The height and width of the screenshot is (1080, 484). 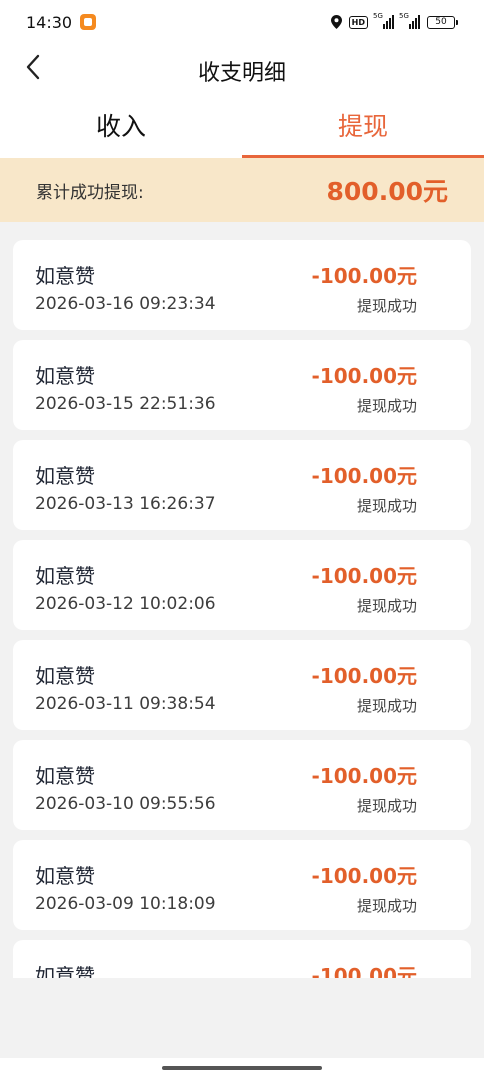 I want to click on status-bar-right: HD 5G 5G 50, so click(x=394, y=20).